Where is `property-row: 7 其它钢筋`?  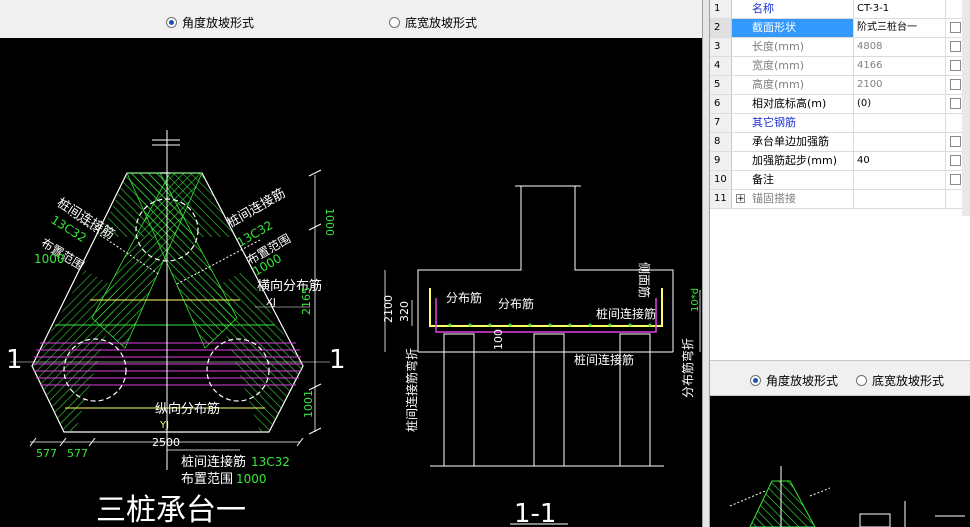
property-row: 7 其它钢筋 is located at coordinates (840, 123).